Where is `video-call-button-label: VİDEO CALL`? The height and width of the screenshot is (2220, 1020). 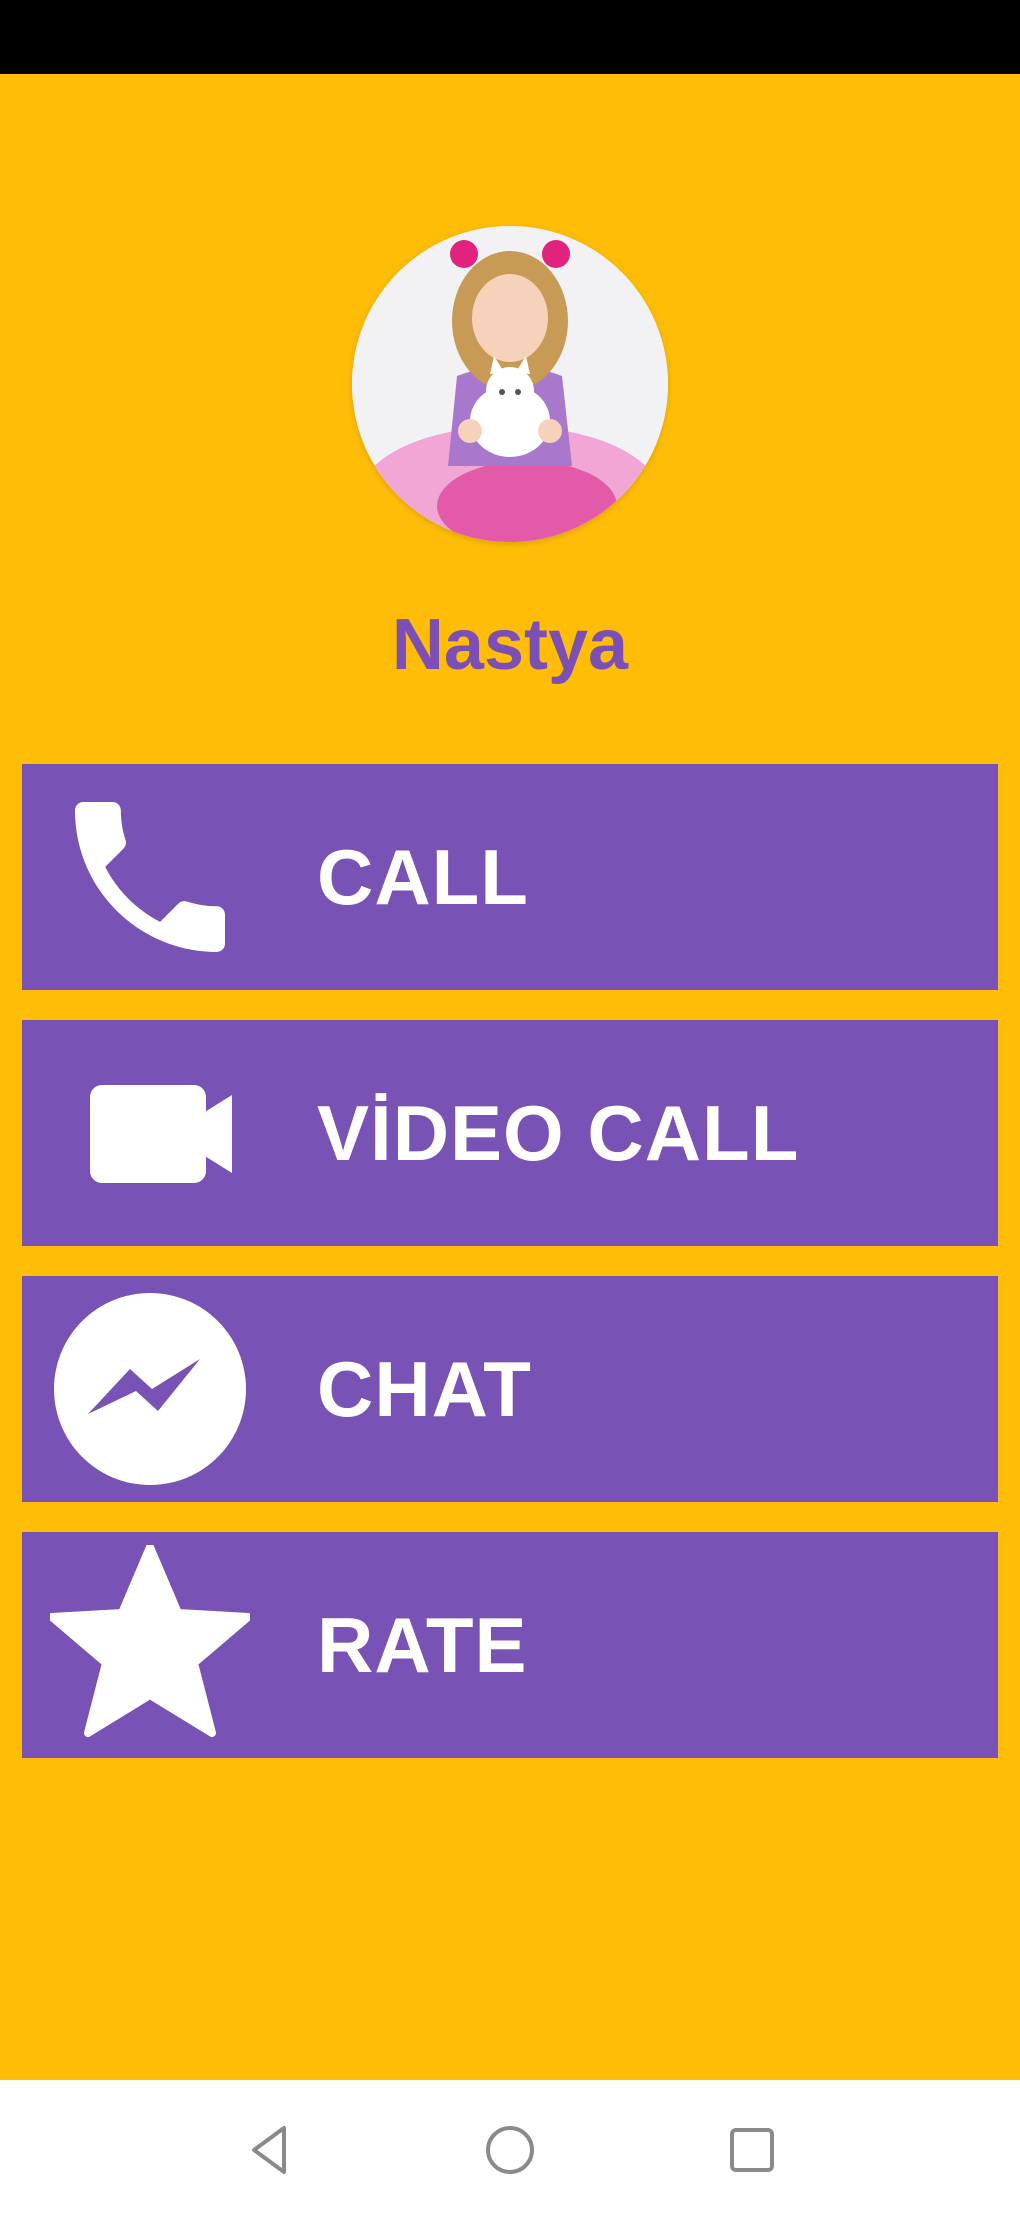
video-call-button-label: VİDEO CALL is located at coordinates (558, 1133).